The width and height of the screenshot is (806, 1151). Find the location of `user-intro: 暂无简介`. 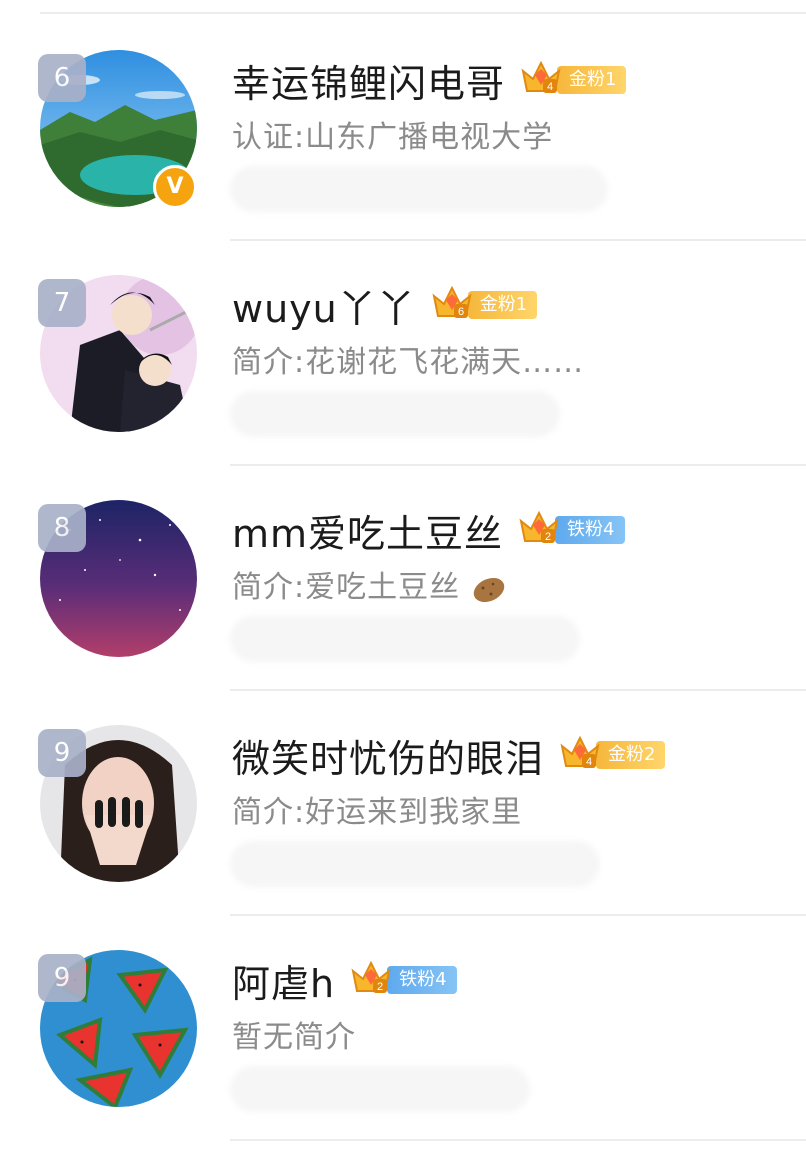

user-intro: 暂无简介 is located at coordinates (294, 1037).